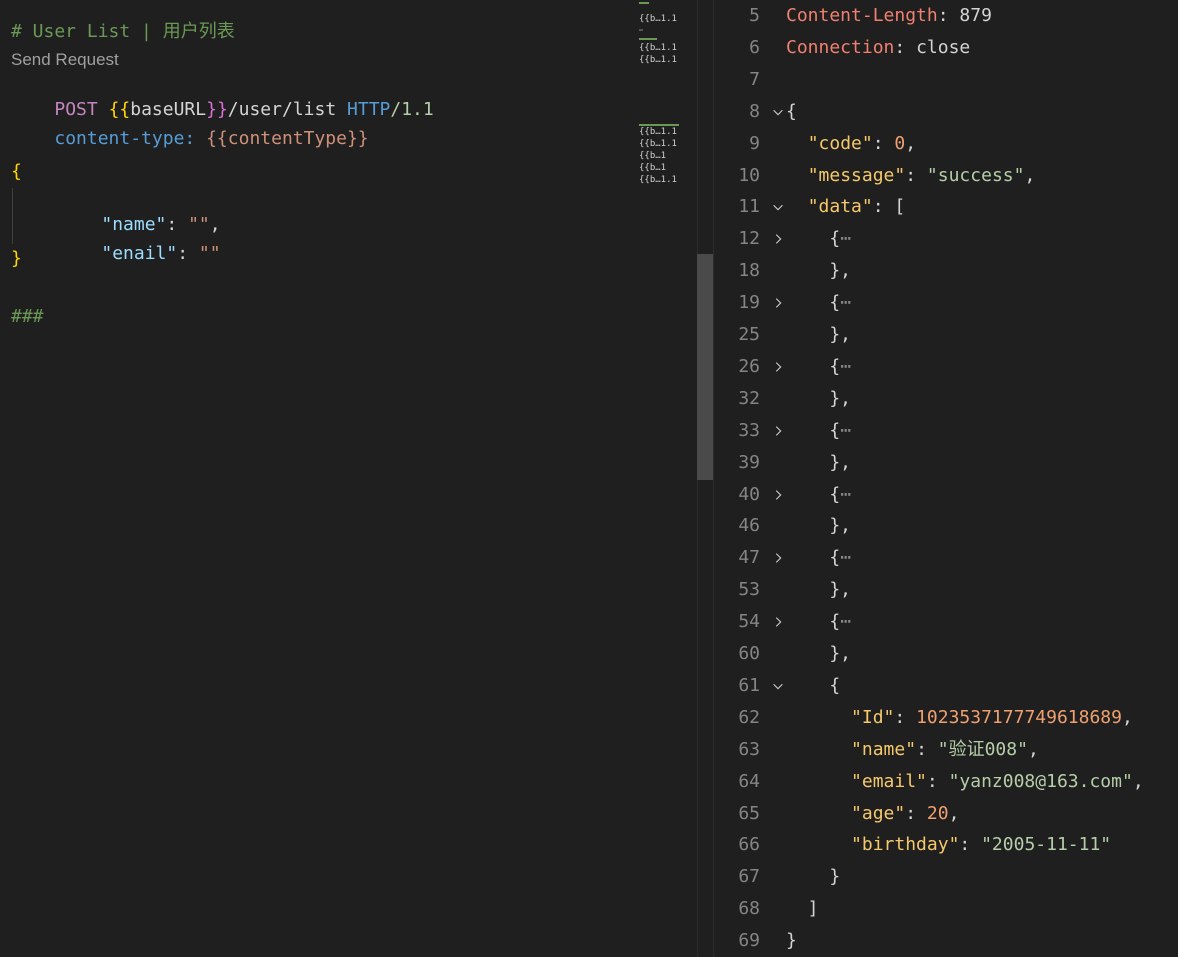 This screenshot has height=957, width=1178. What do you see at coordinates (12, 216) in the screenshot?
I see `indent-guide` at bounding box center [12, 216].